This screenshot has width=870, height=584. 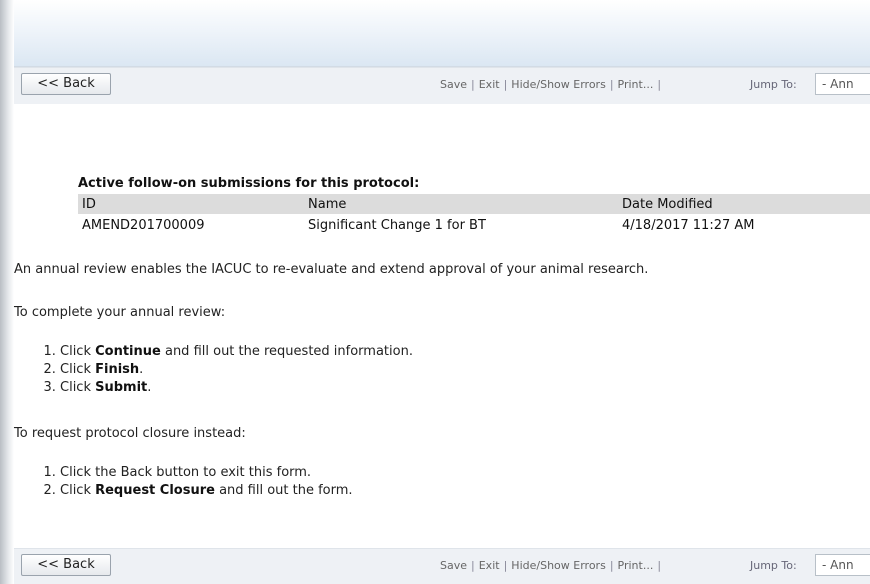 What do you see at coordinates (236, 389) in the screenshot?
I see `list-item: Click Submit.` at bounding box center [236, 389].